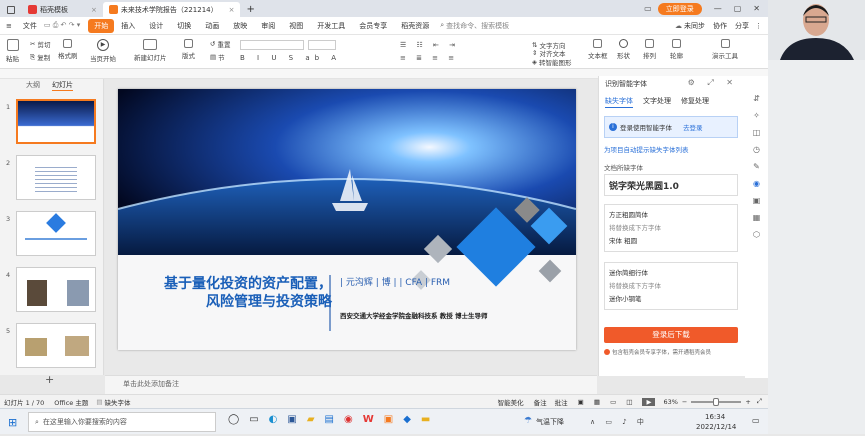  What do you see at coordinates (212, 26) in the screenshot?
I see `menu-animation: 动画` at bounding box center [212, 26].